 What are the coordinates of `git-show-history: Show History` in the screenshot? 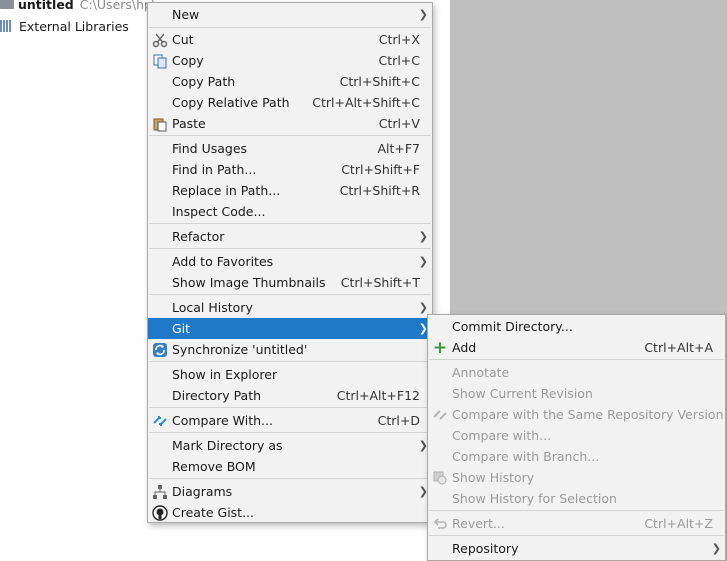 It's located at (576, 477).